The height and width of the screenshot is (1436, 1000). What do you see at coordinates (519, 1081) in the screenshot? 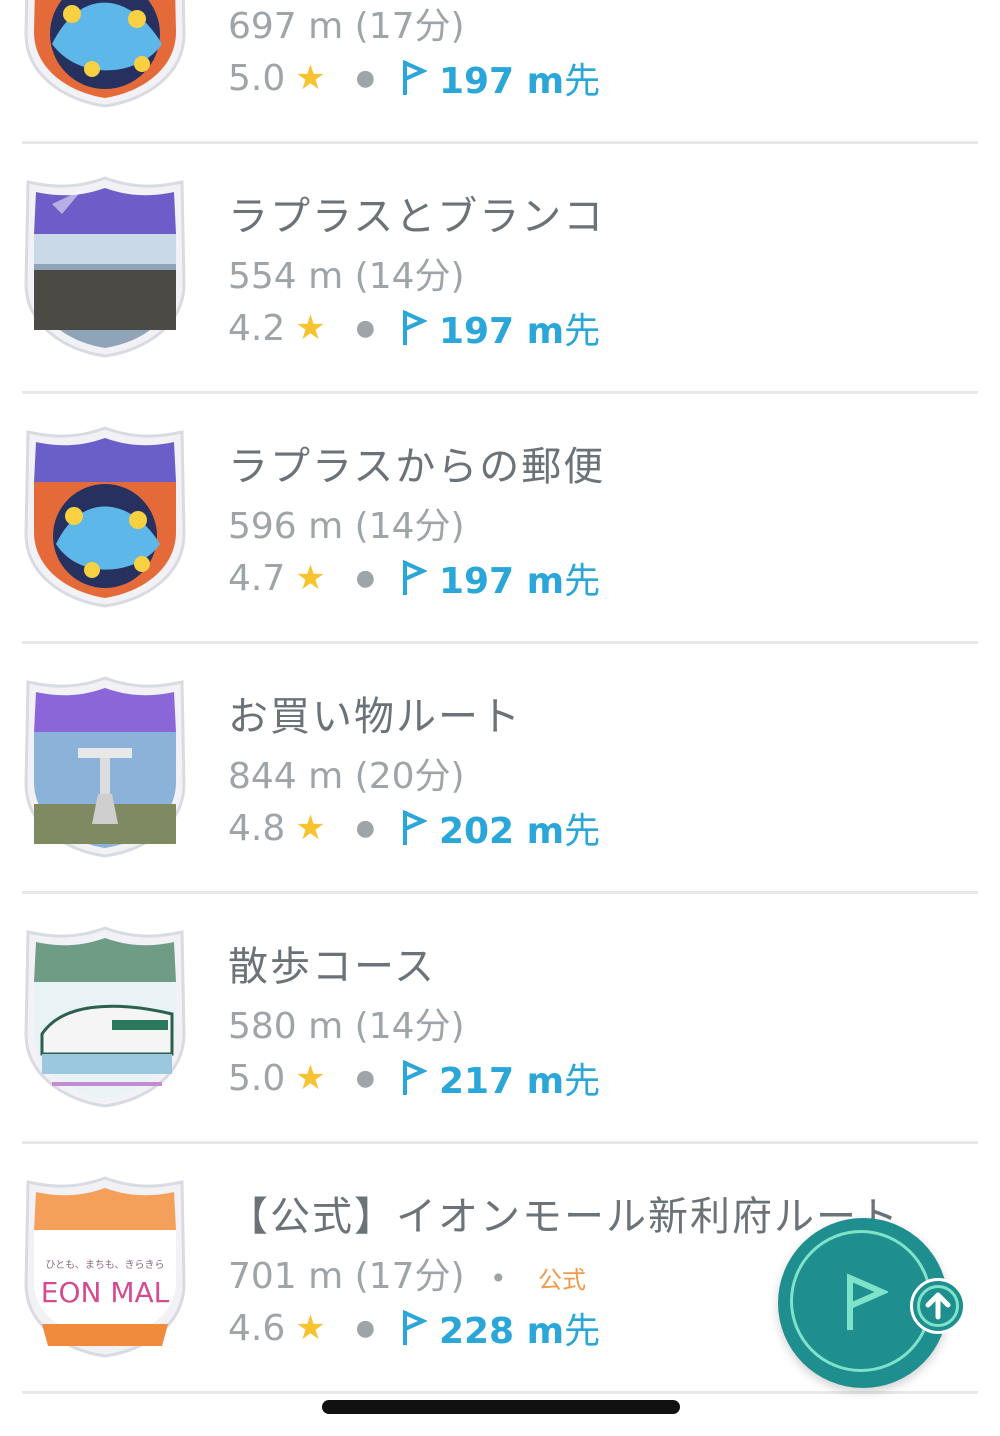
I see `distance-ahead: 217 m先` at bounding box center [519, 1081].